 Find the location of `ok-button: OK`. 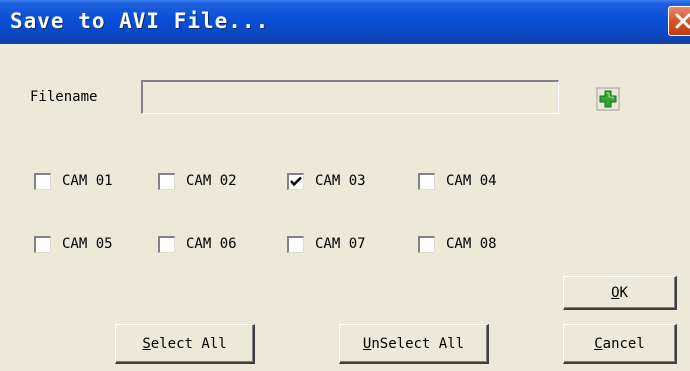

ok-button: OK is located at coordinates (620, 293).